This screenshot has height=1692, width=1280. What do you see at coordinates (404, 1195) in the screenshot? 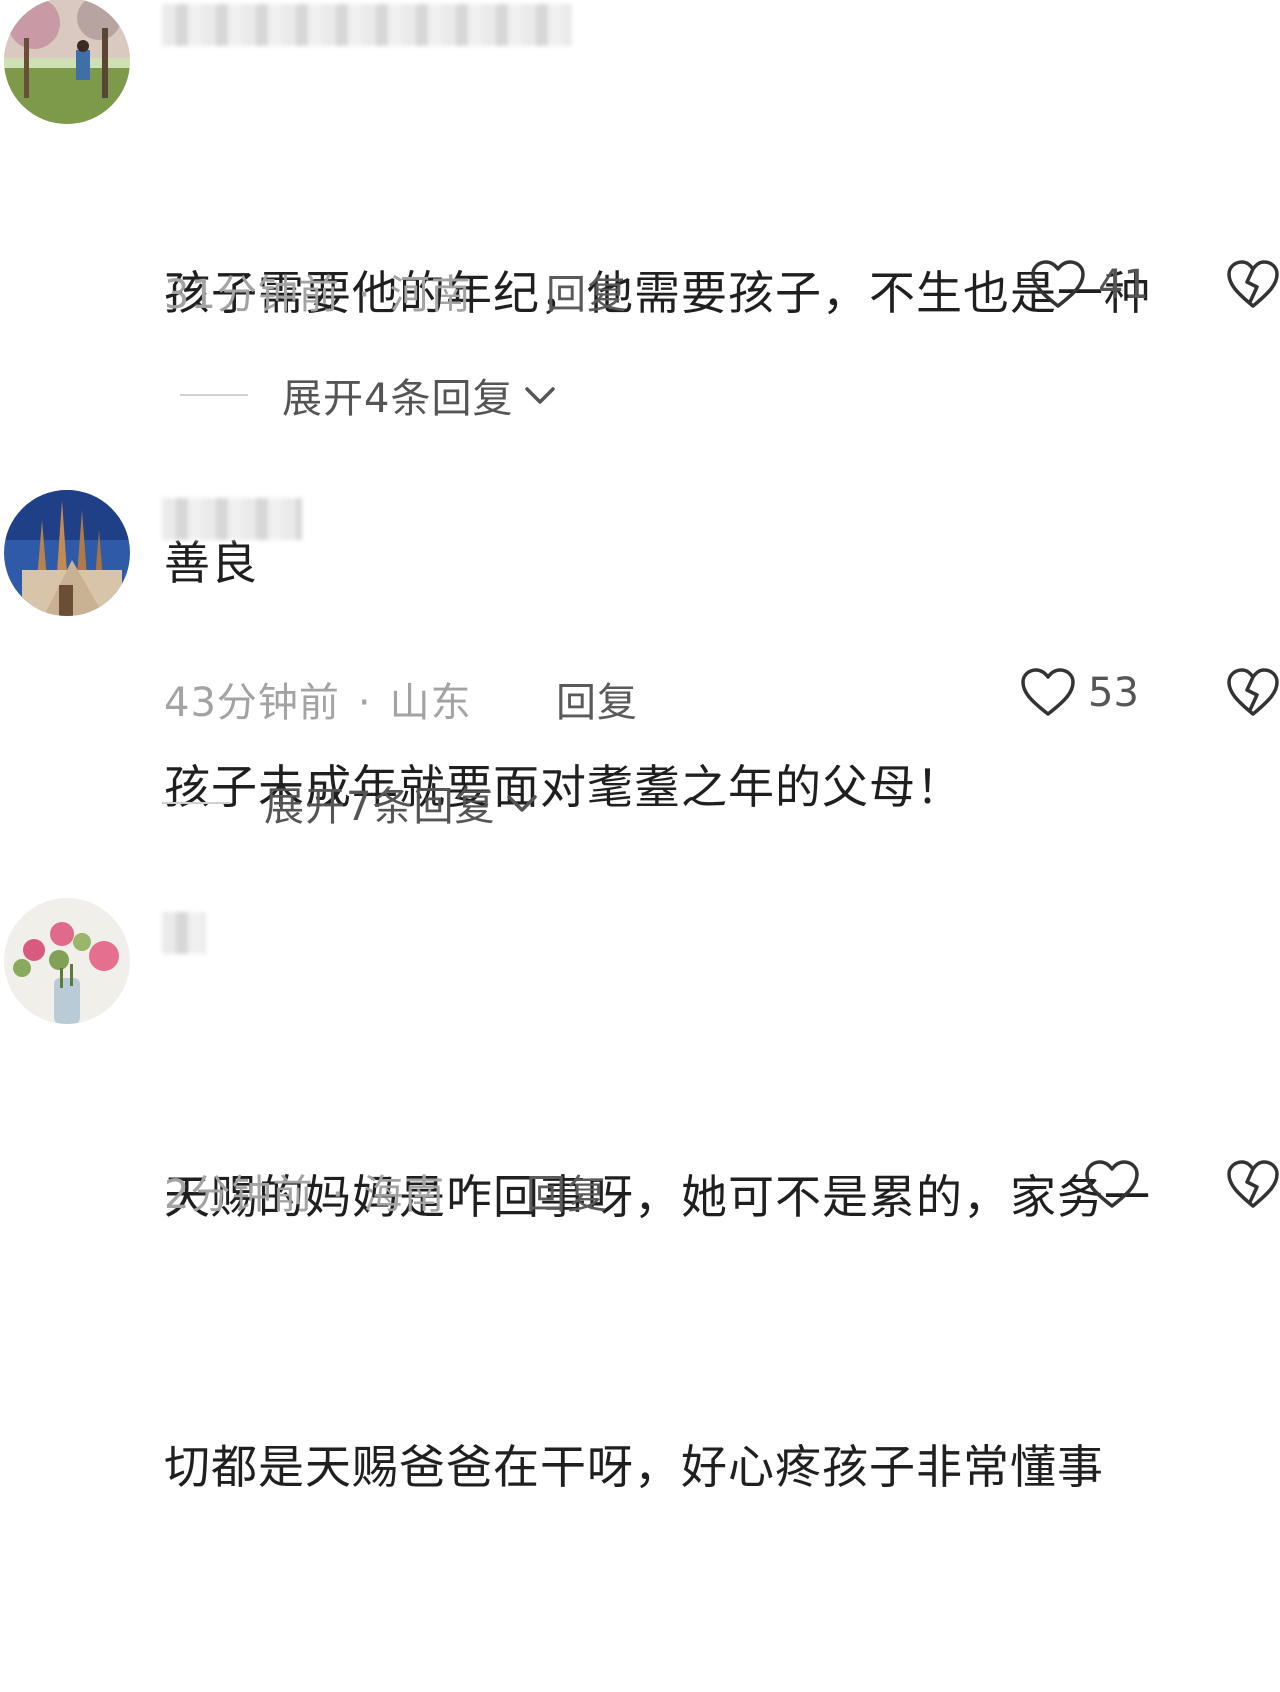
I see `location: 海南` at bounding box center [404, 1195].